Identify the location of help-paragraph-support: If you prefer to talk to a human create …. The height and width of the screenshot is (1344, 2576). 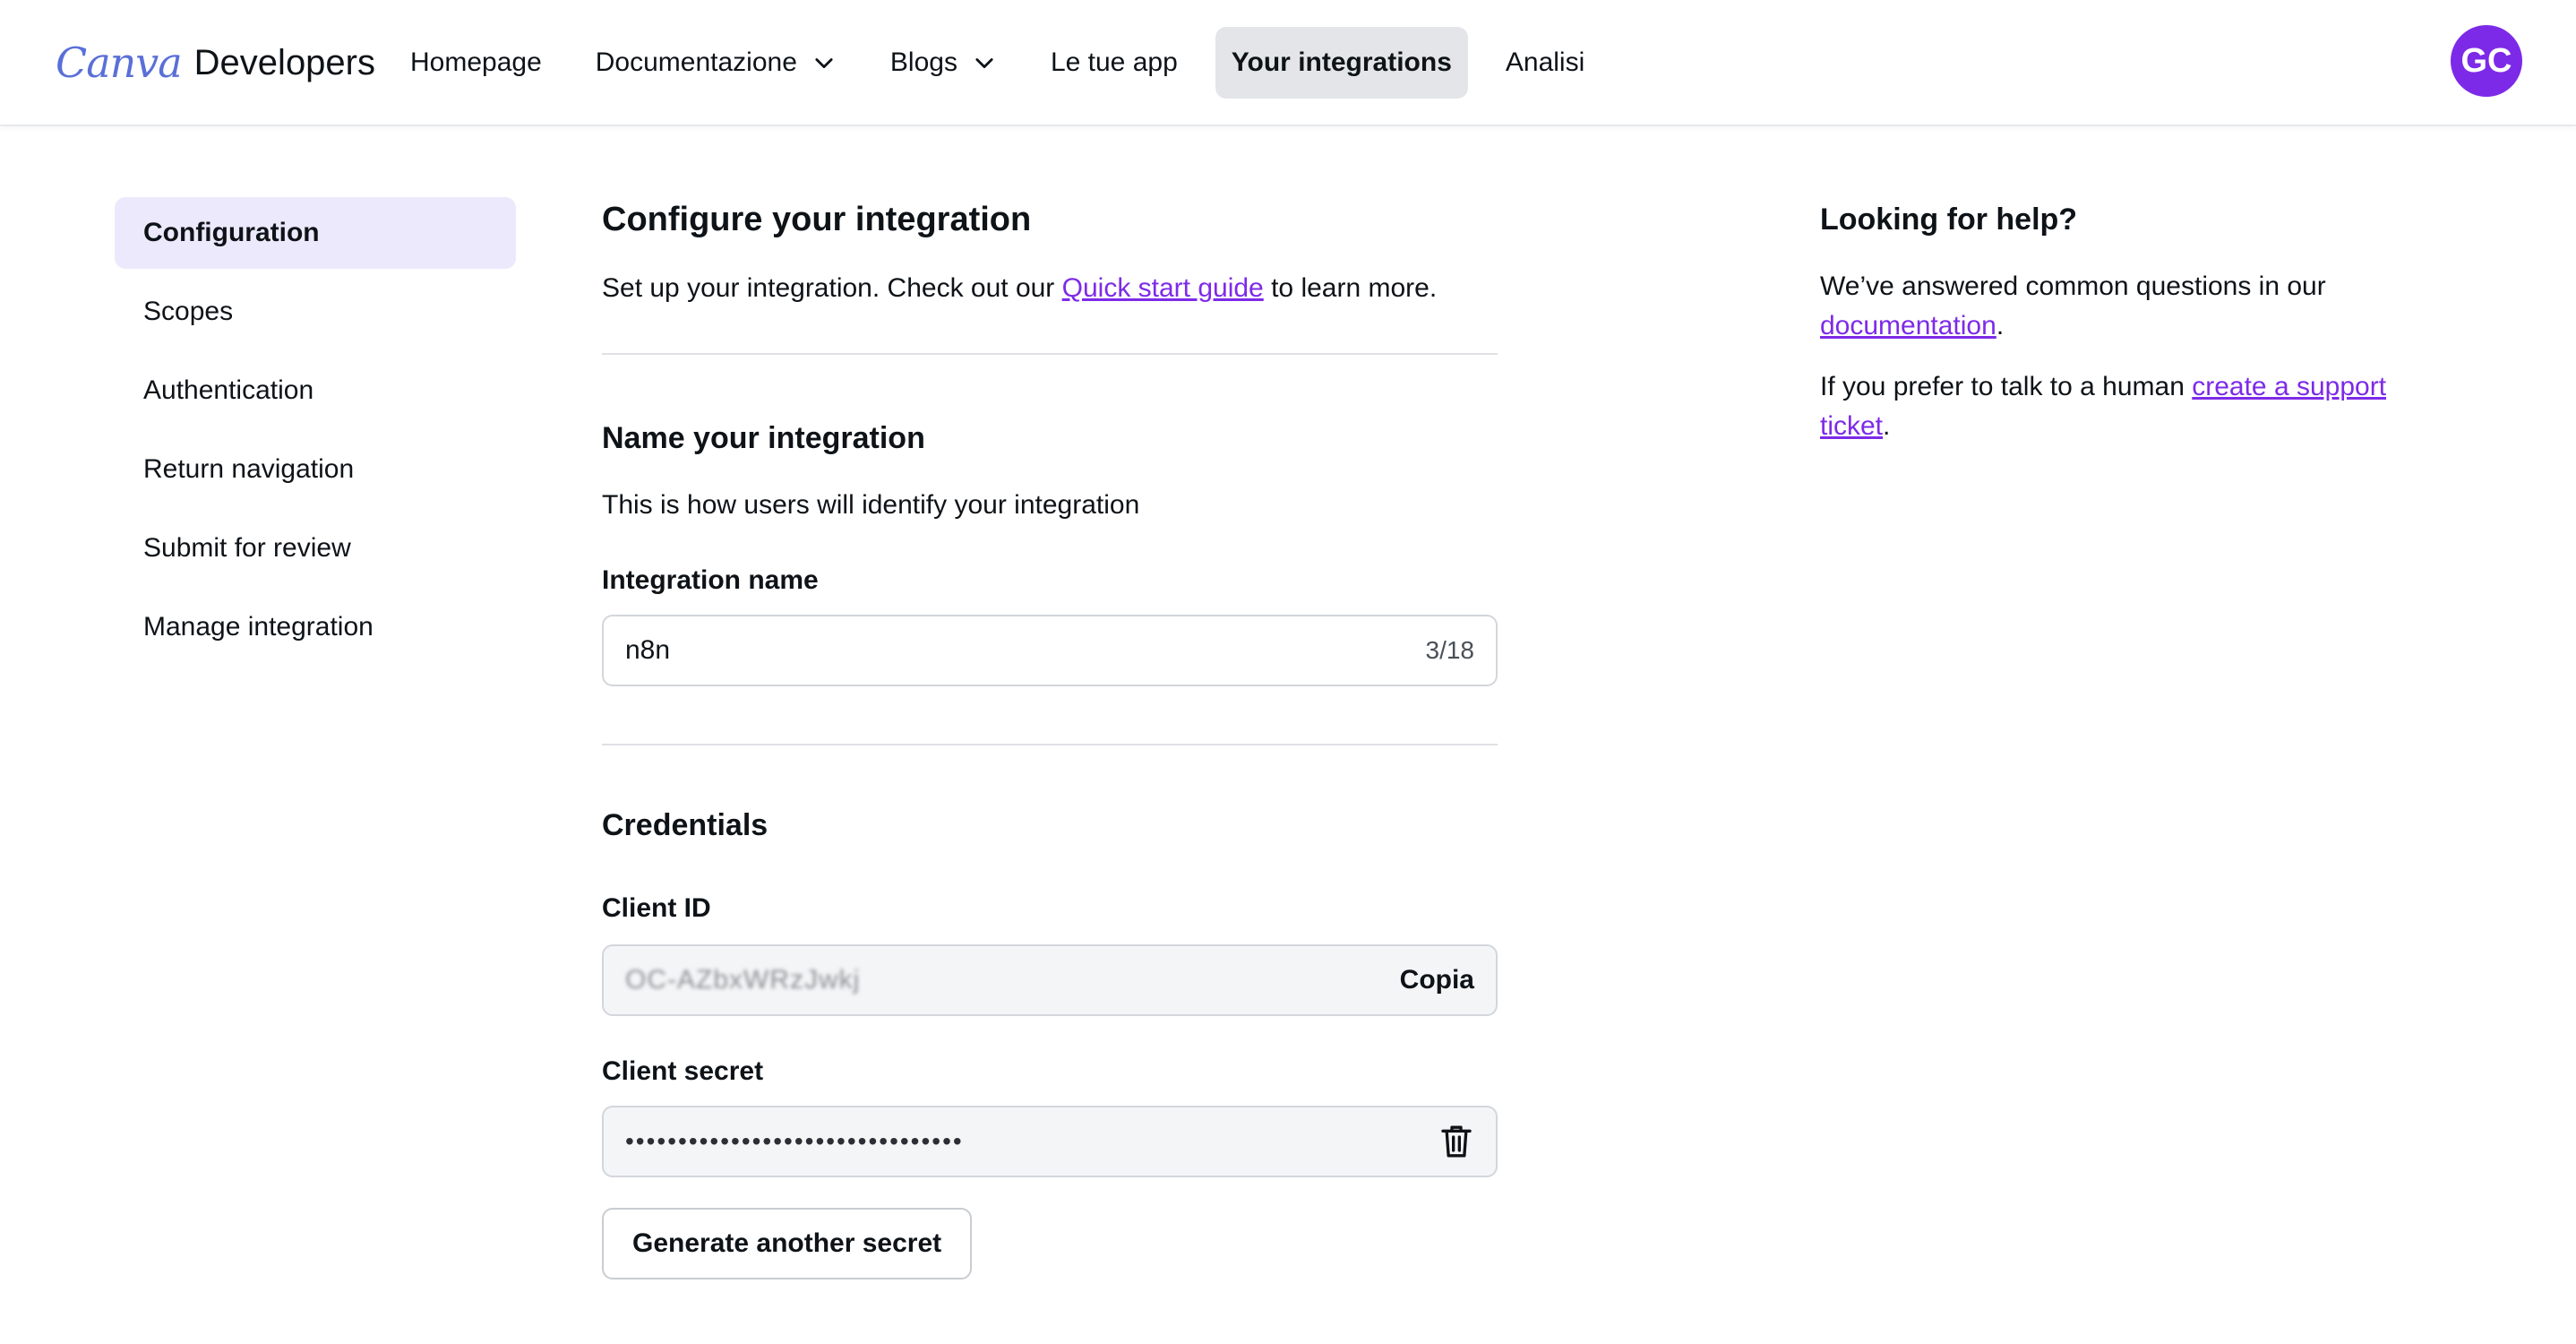
(2133, 406).